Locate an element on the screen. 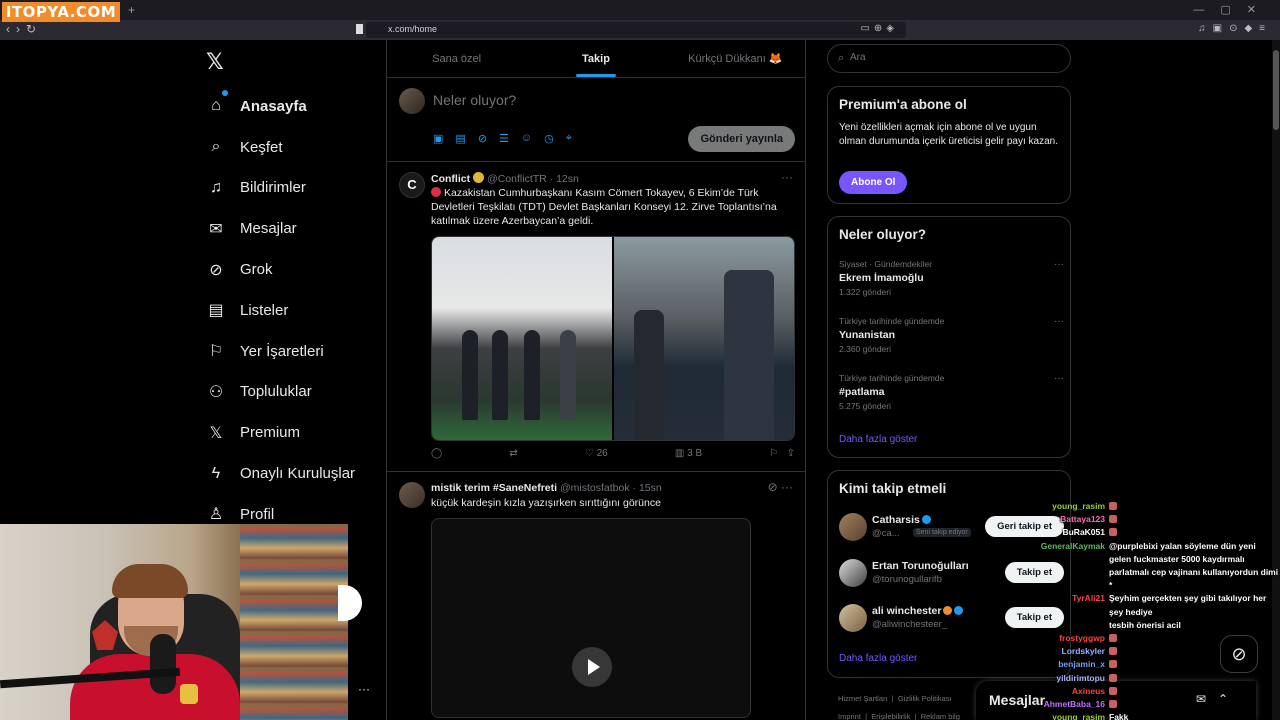 This screenshot has height=720, width=1280. microphone is located at coordinates (163, 664).